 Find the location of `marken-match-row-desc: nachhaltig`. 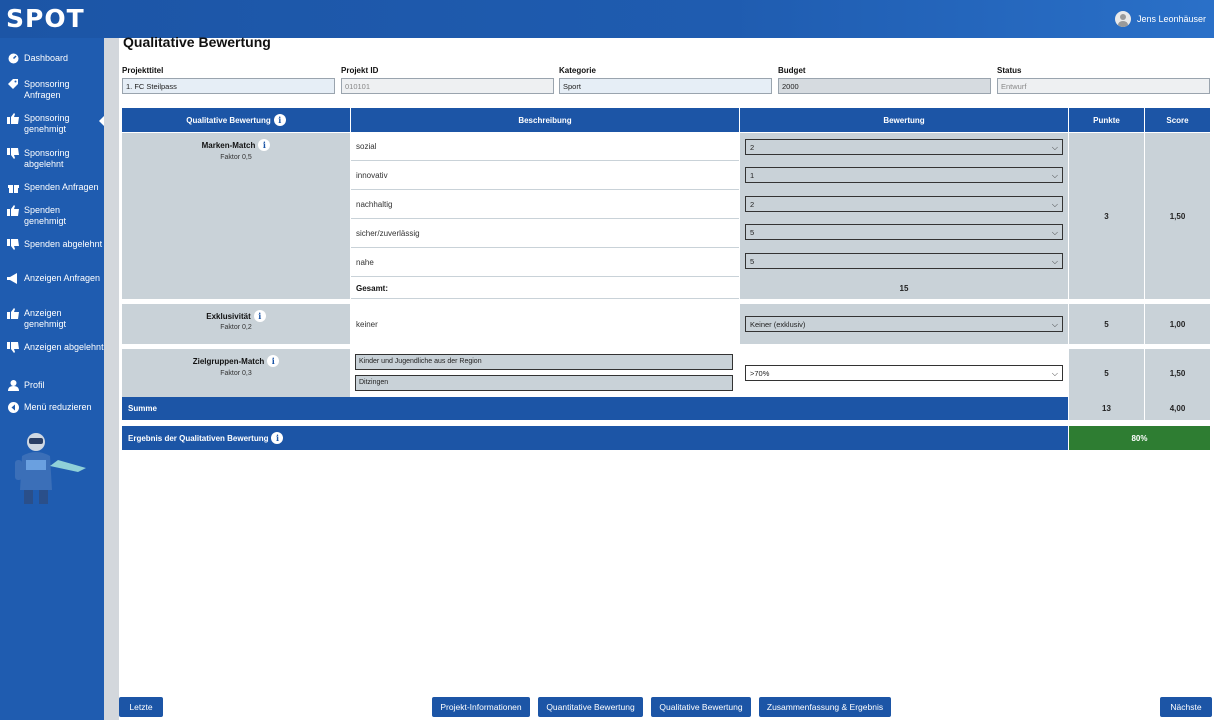

marken-match-row-desc: nachhaltig is located at coordinates (545, 205).